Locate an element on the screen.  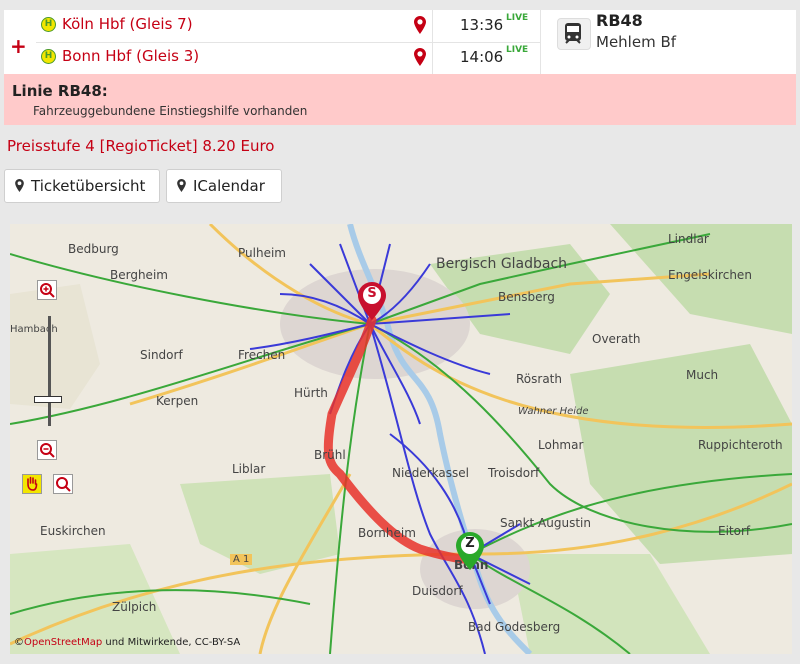
ticket-overview-button: Ticketübersicht is located at coordinates (82, 186).